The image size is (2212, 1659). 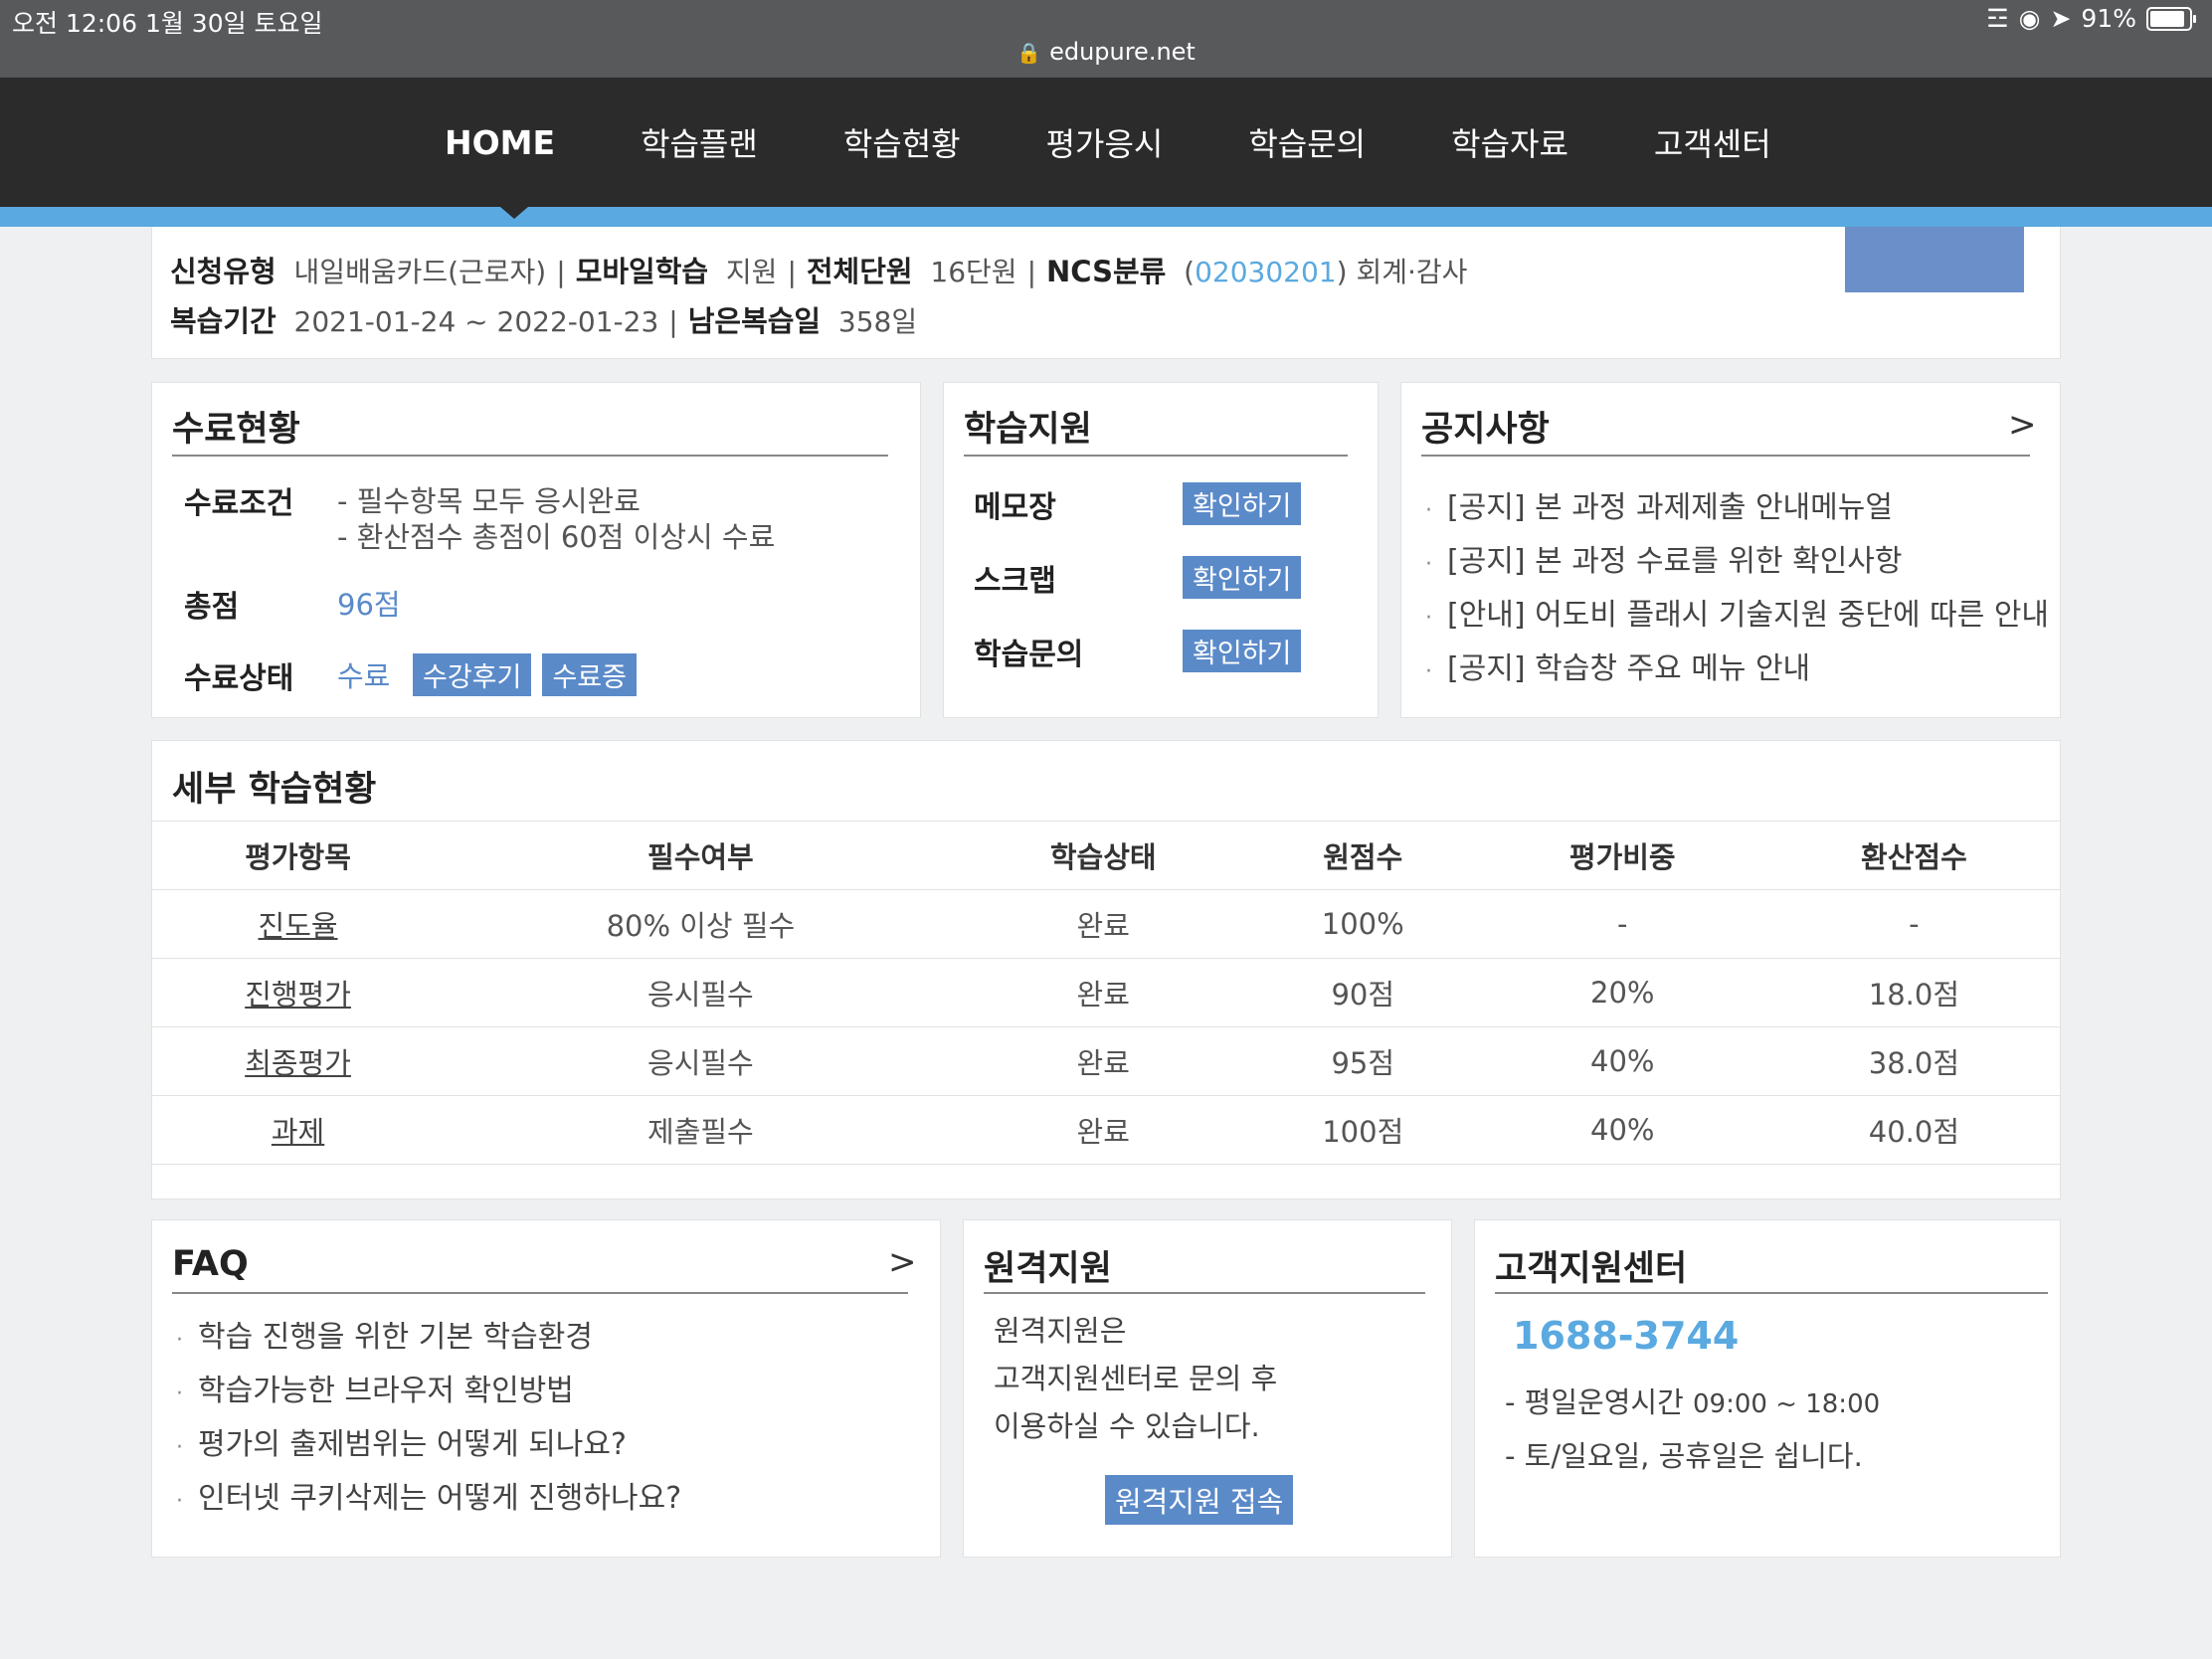 What do you see at coordinates (1913, 1130) in the screenshot?
I see `table-cell: 40.0점` at bounding box center [1913, 1130].